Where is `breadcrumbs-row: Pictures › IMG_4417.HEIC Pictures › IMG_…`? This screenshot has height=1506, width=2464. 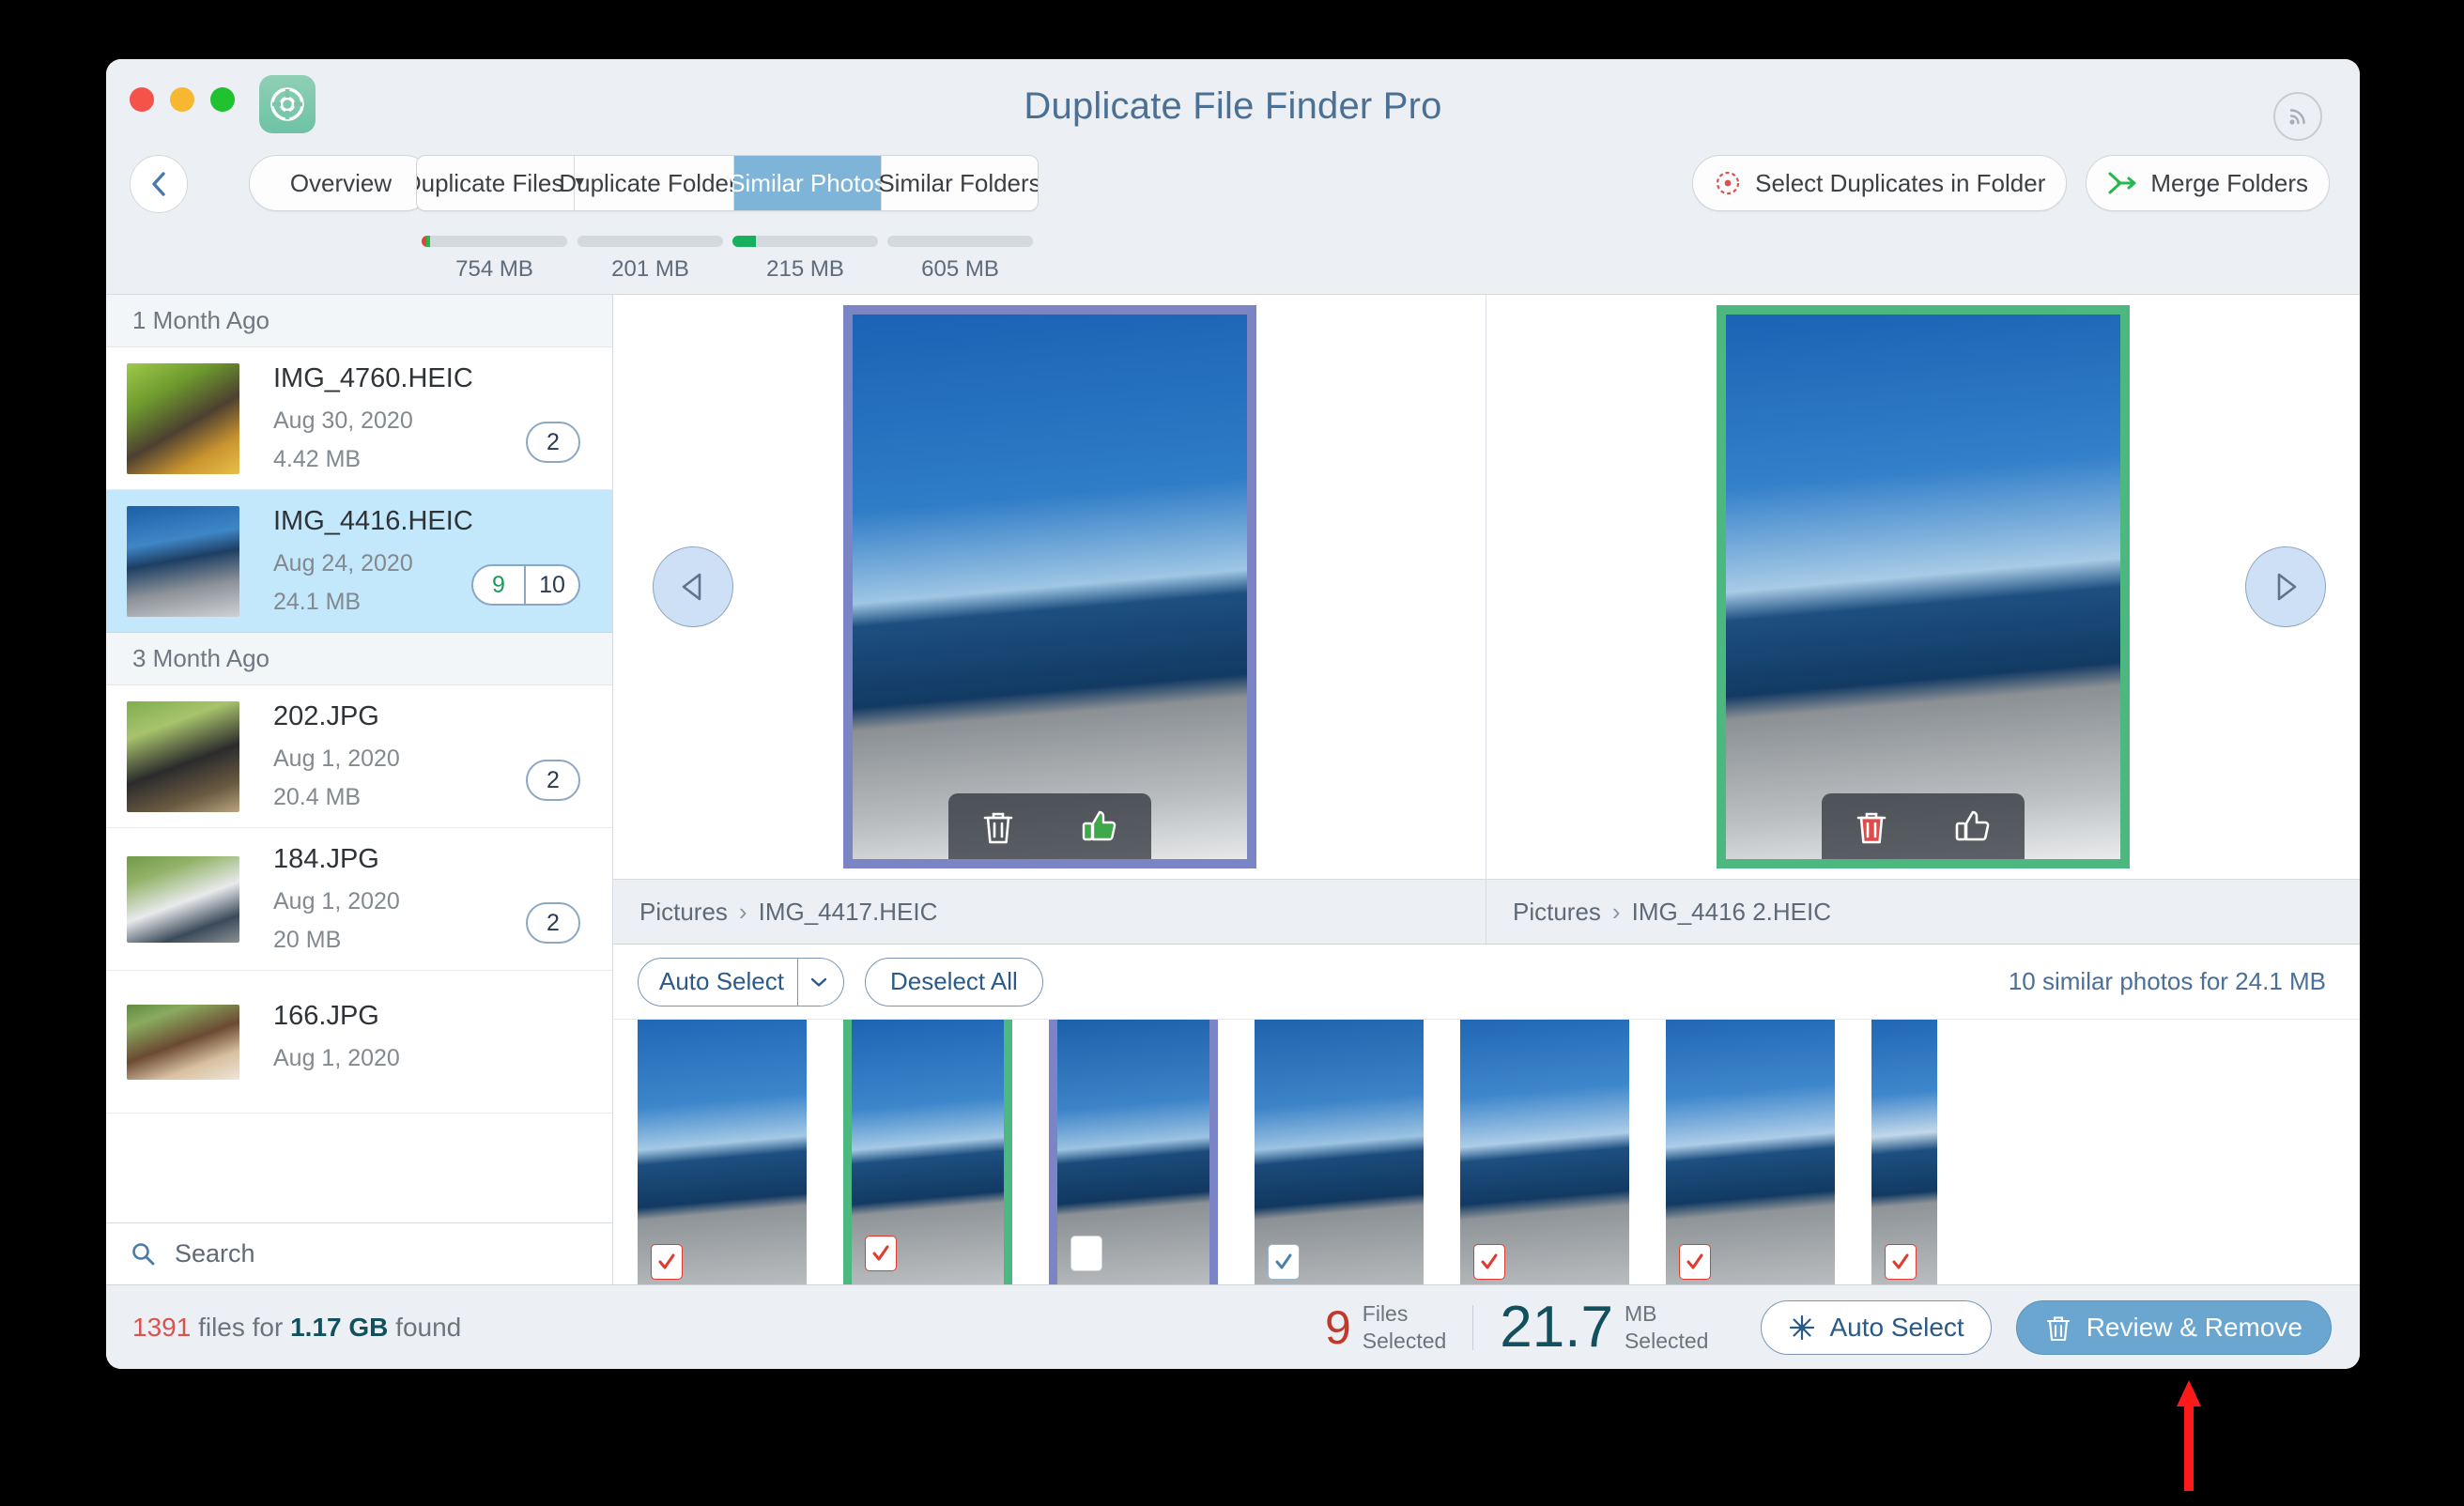
breadcrumbs-row: Pictures › IMG_4417.HEIC Pictures › IMG_… is located at coordinates (1486, 912).